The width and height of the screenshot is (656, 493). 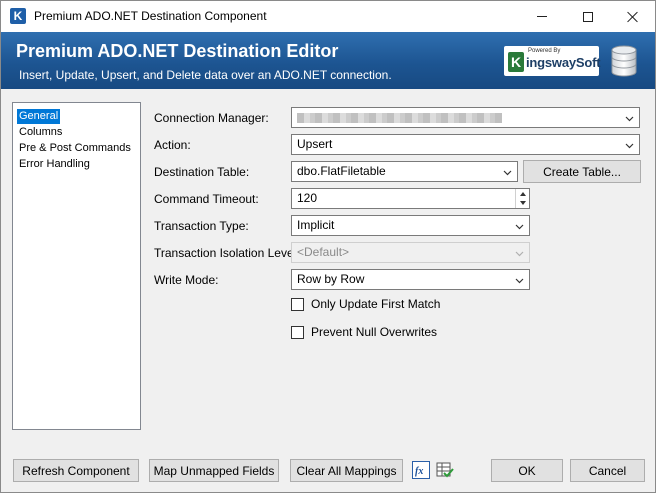 I want to click on isolation-level-value: <Default>, so click(x=323, y=252).